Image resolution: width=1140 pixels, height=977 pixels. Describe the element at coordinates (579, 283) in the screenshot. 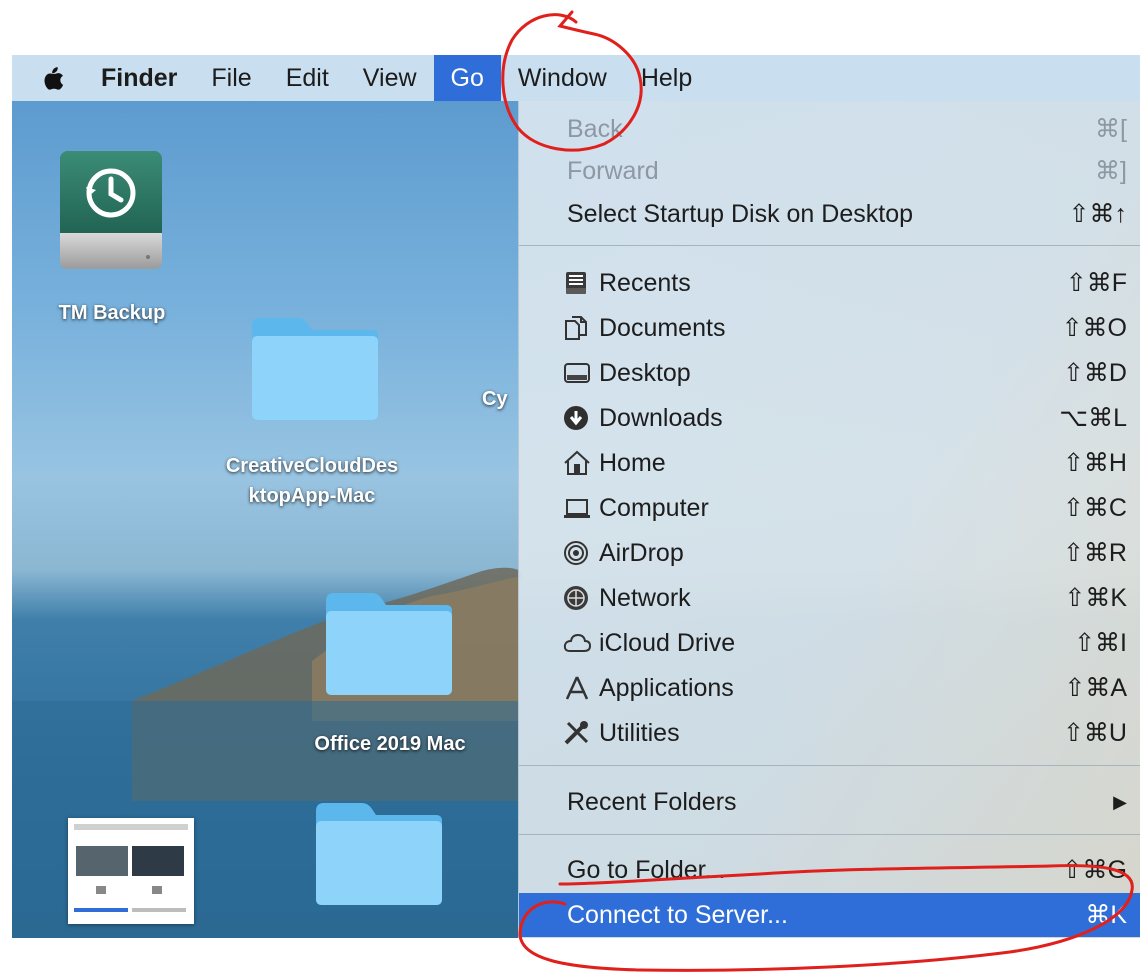

I see `recents-icon` at that location.